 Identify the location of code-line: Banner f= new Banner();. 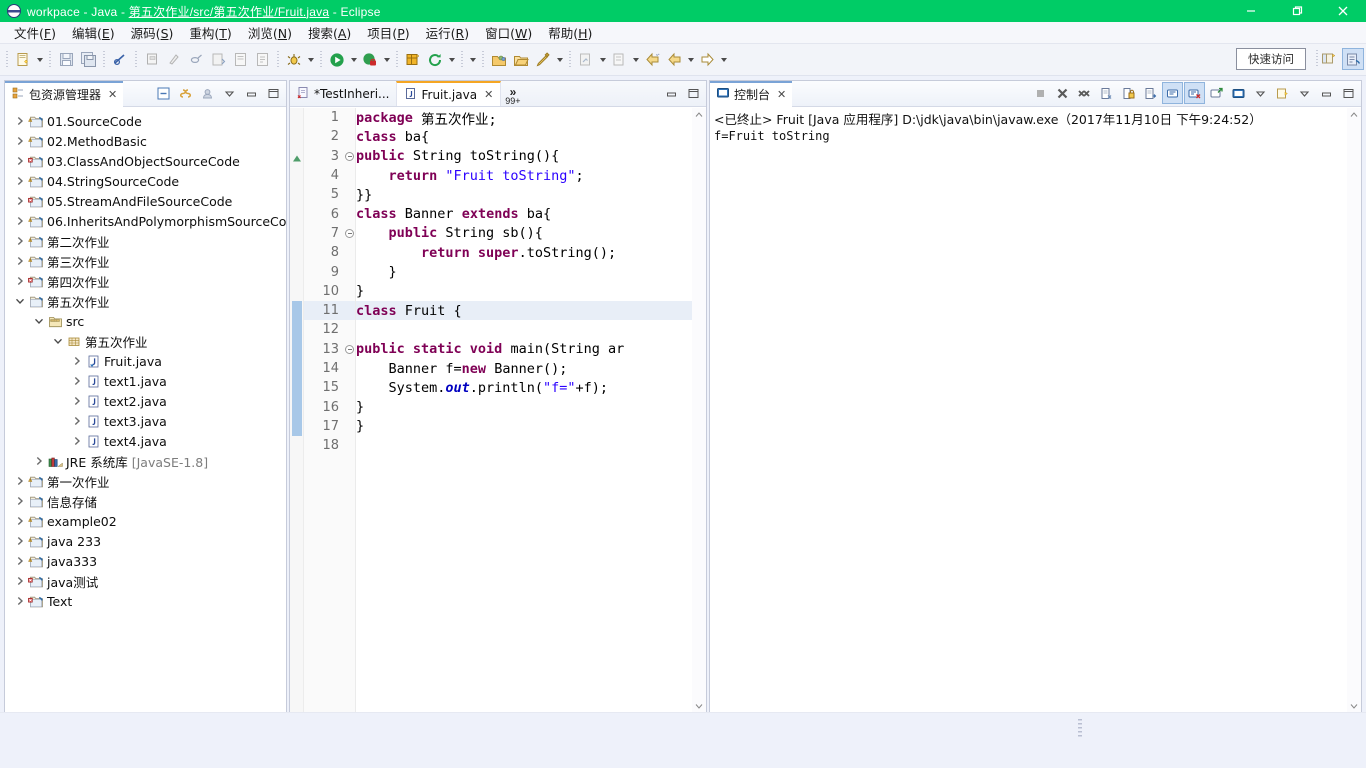
(524, 368).